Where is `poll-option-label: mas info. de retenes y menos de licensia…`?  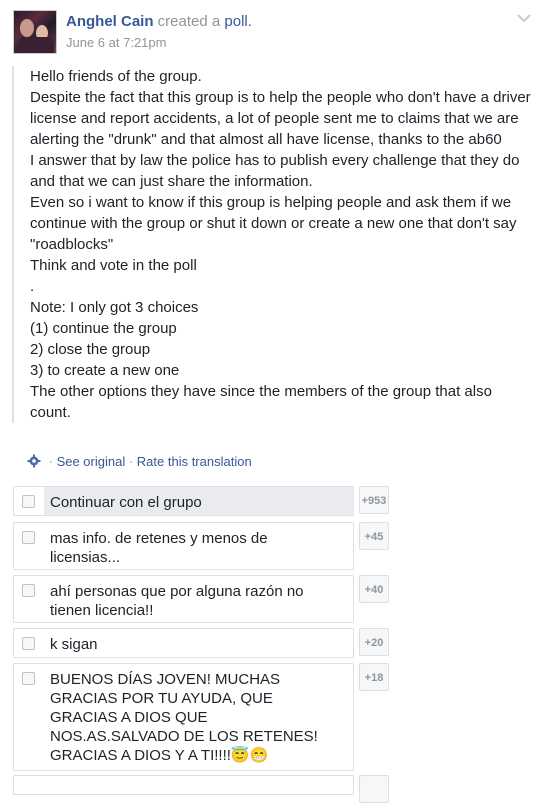
poll-option-label: mas info. de retenes y menos de licensia… is located at coordinates (159, 548).